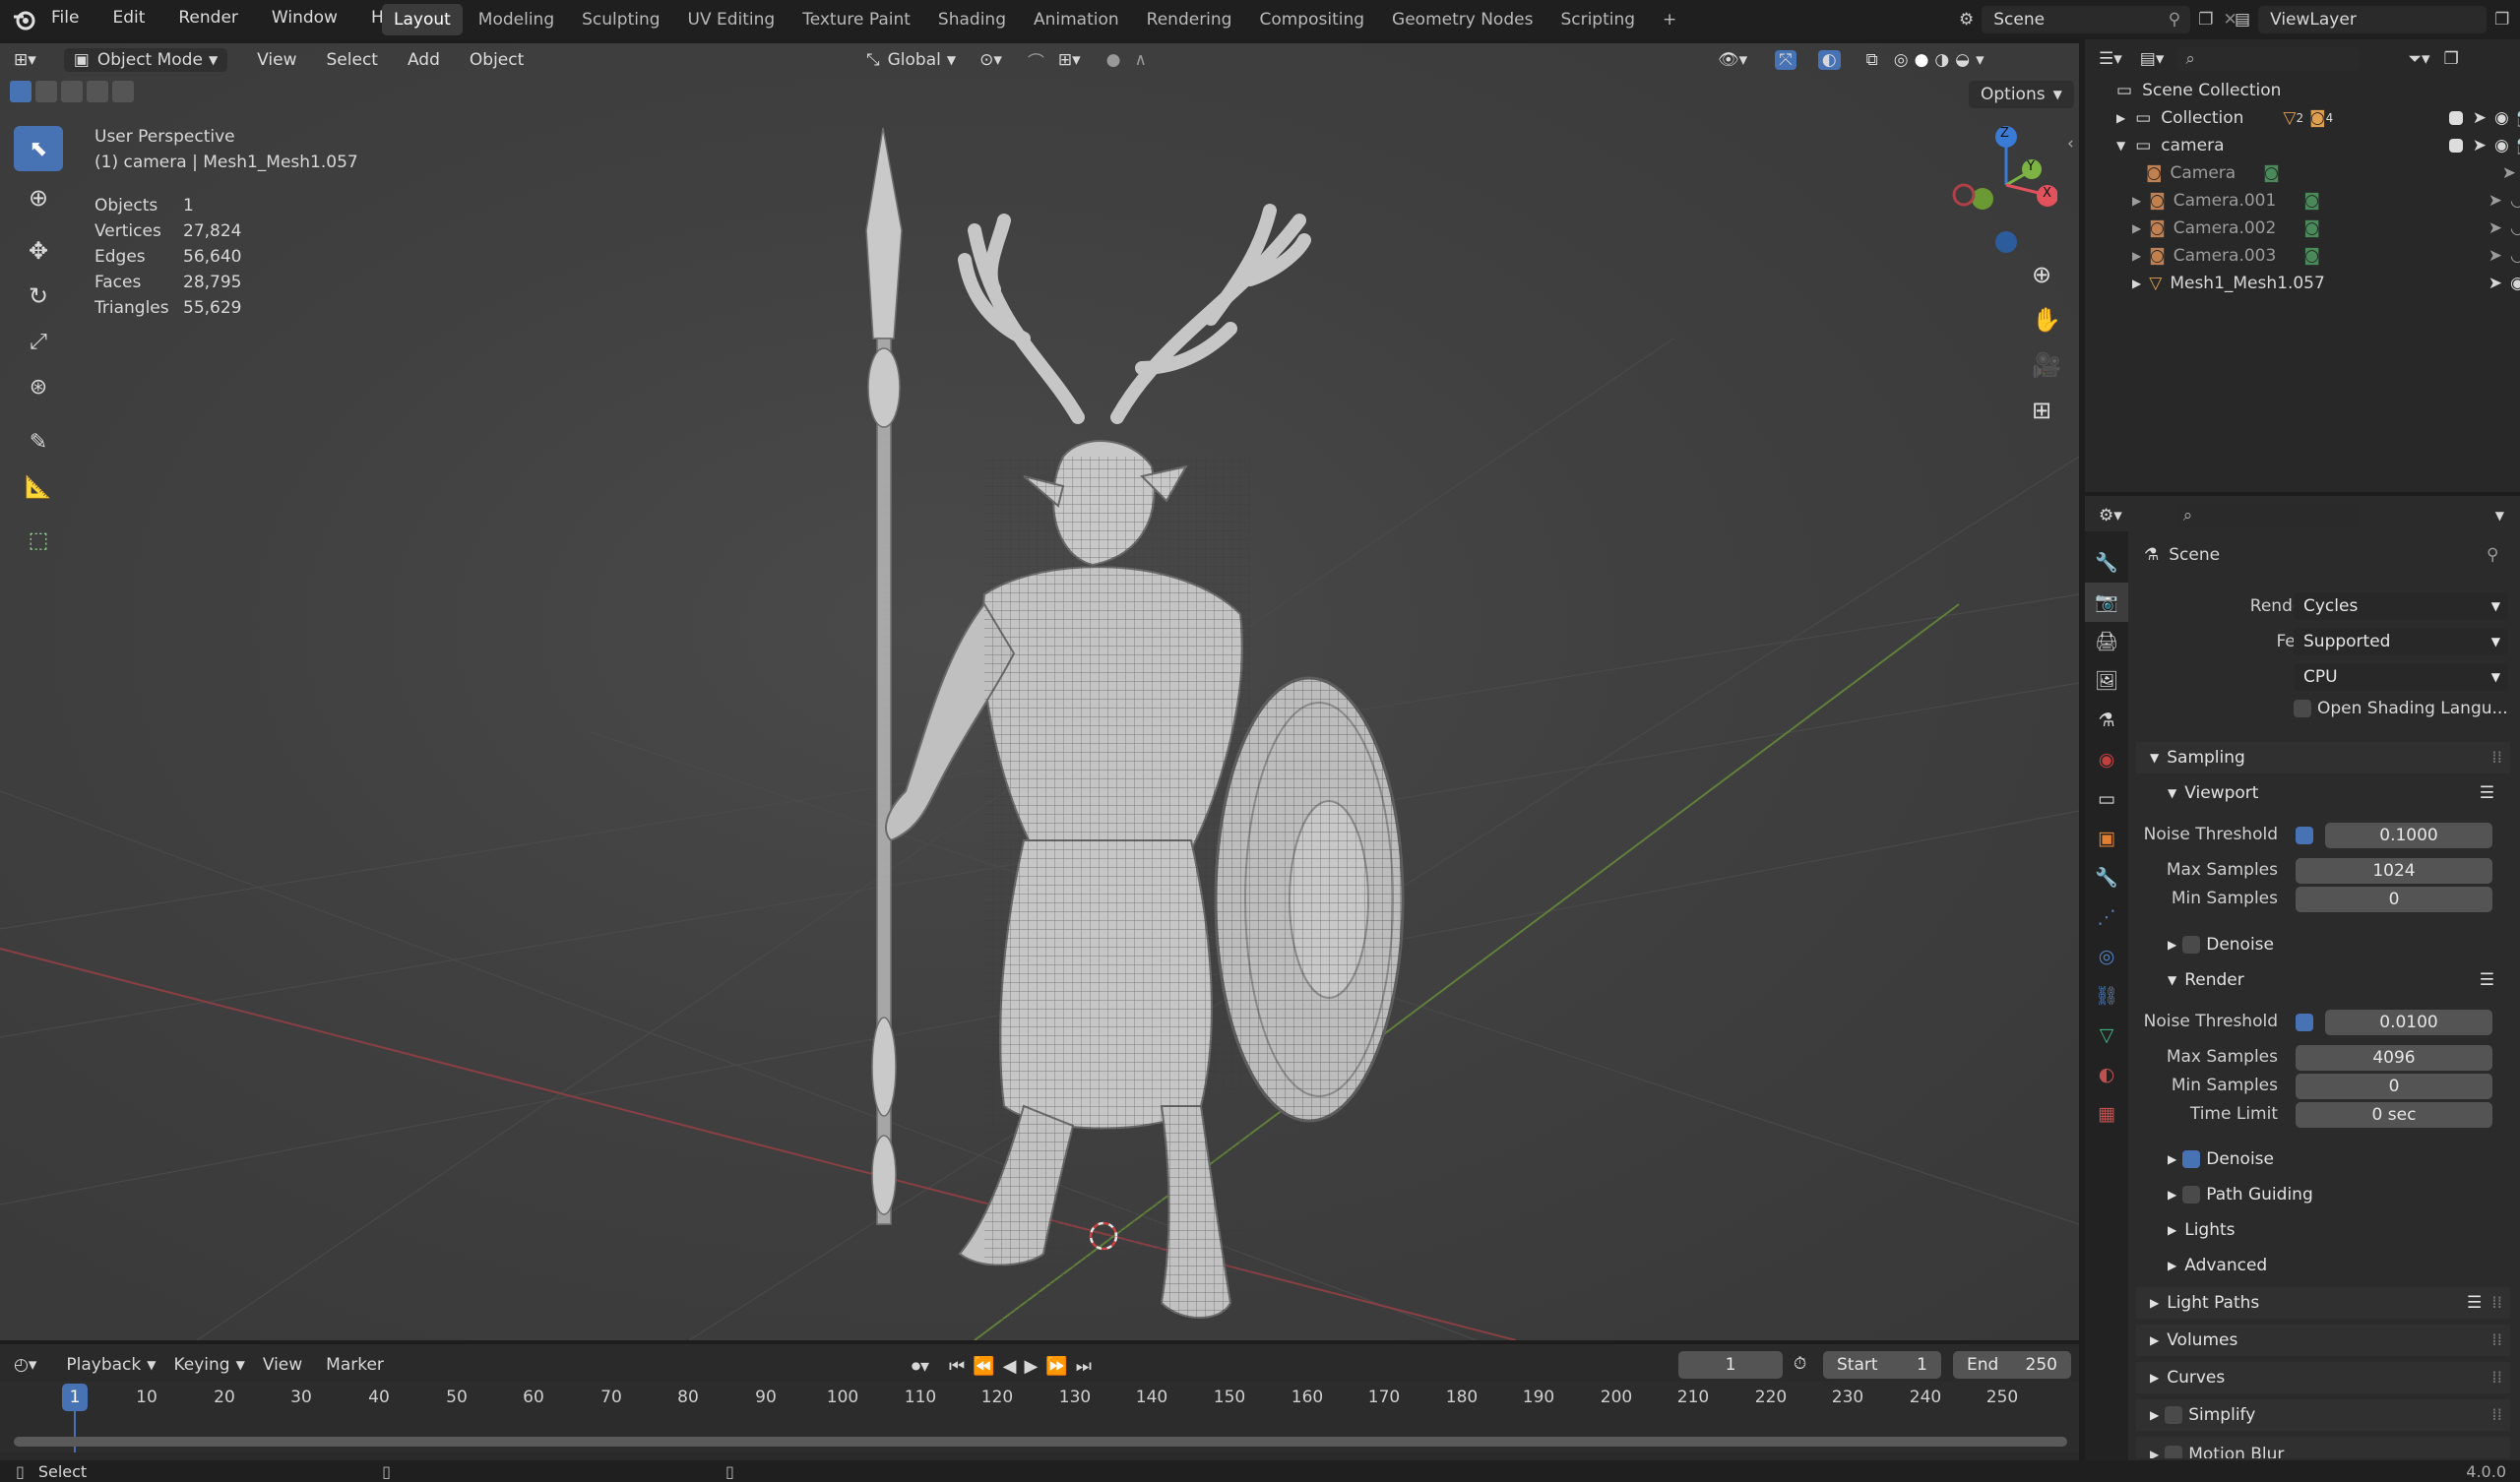  I want to click on include-checkbox, so click(2455, 118).